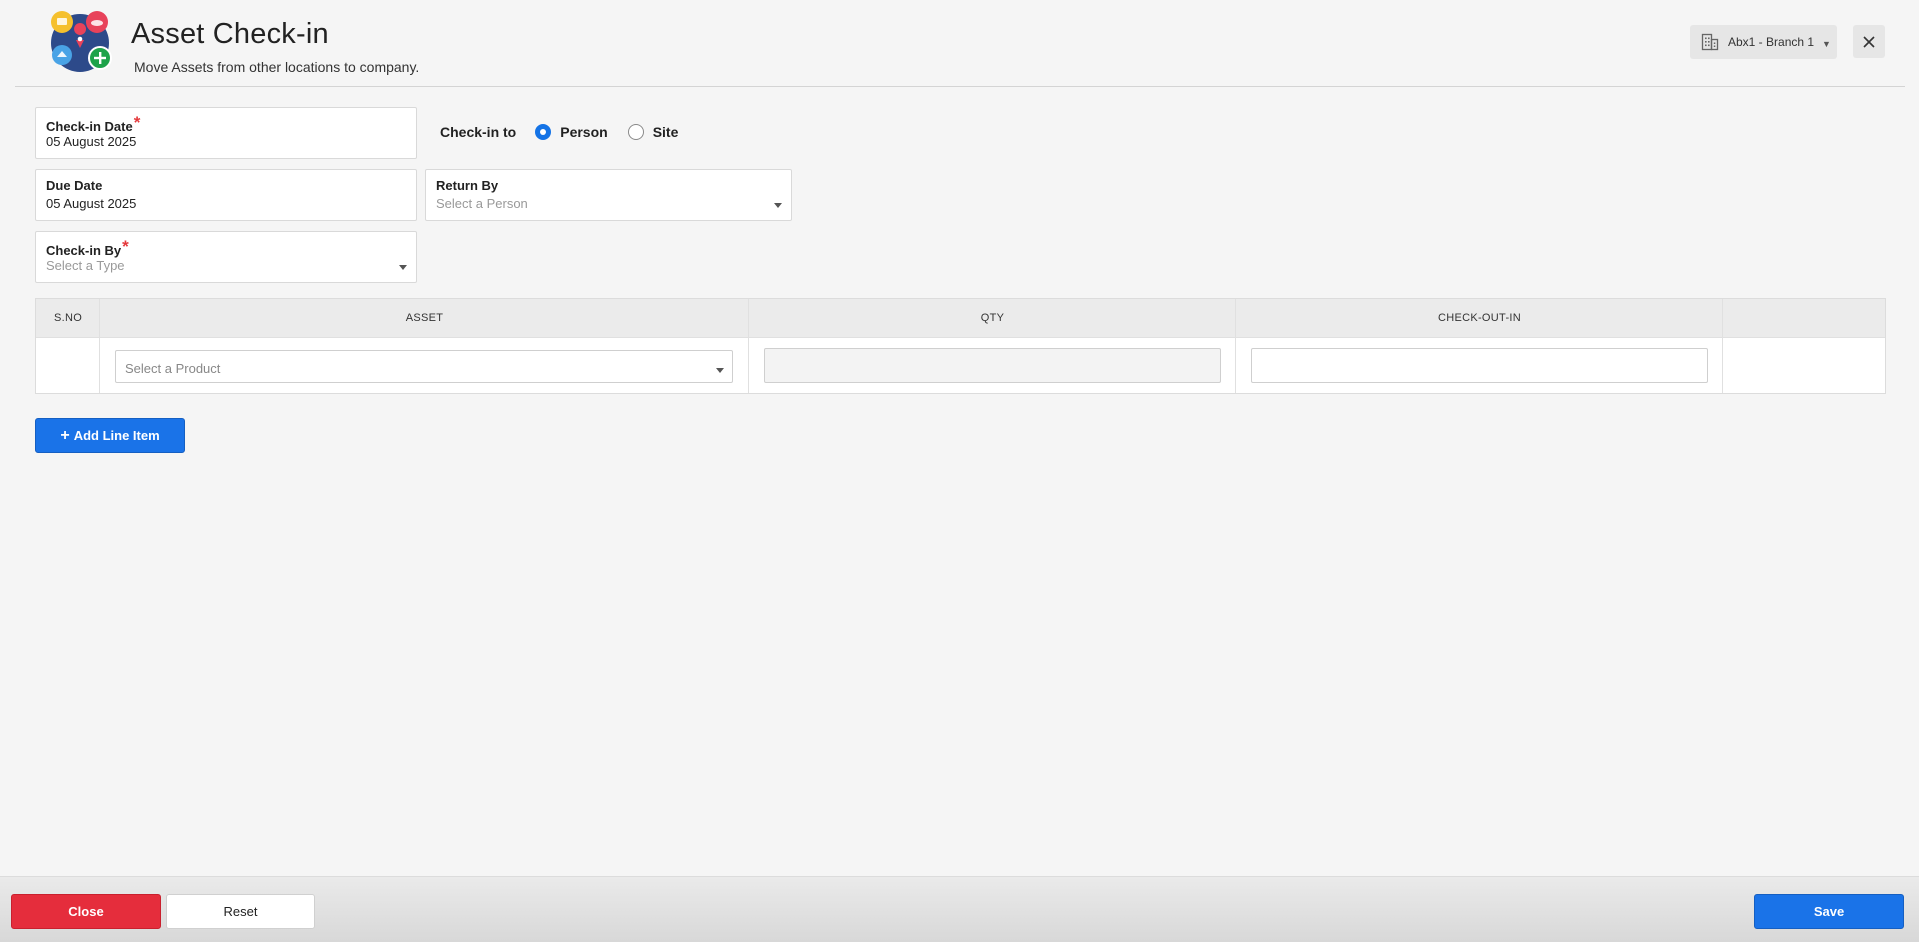  I want to click on chevron-down-icon: ▼, so click(1826, 44).